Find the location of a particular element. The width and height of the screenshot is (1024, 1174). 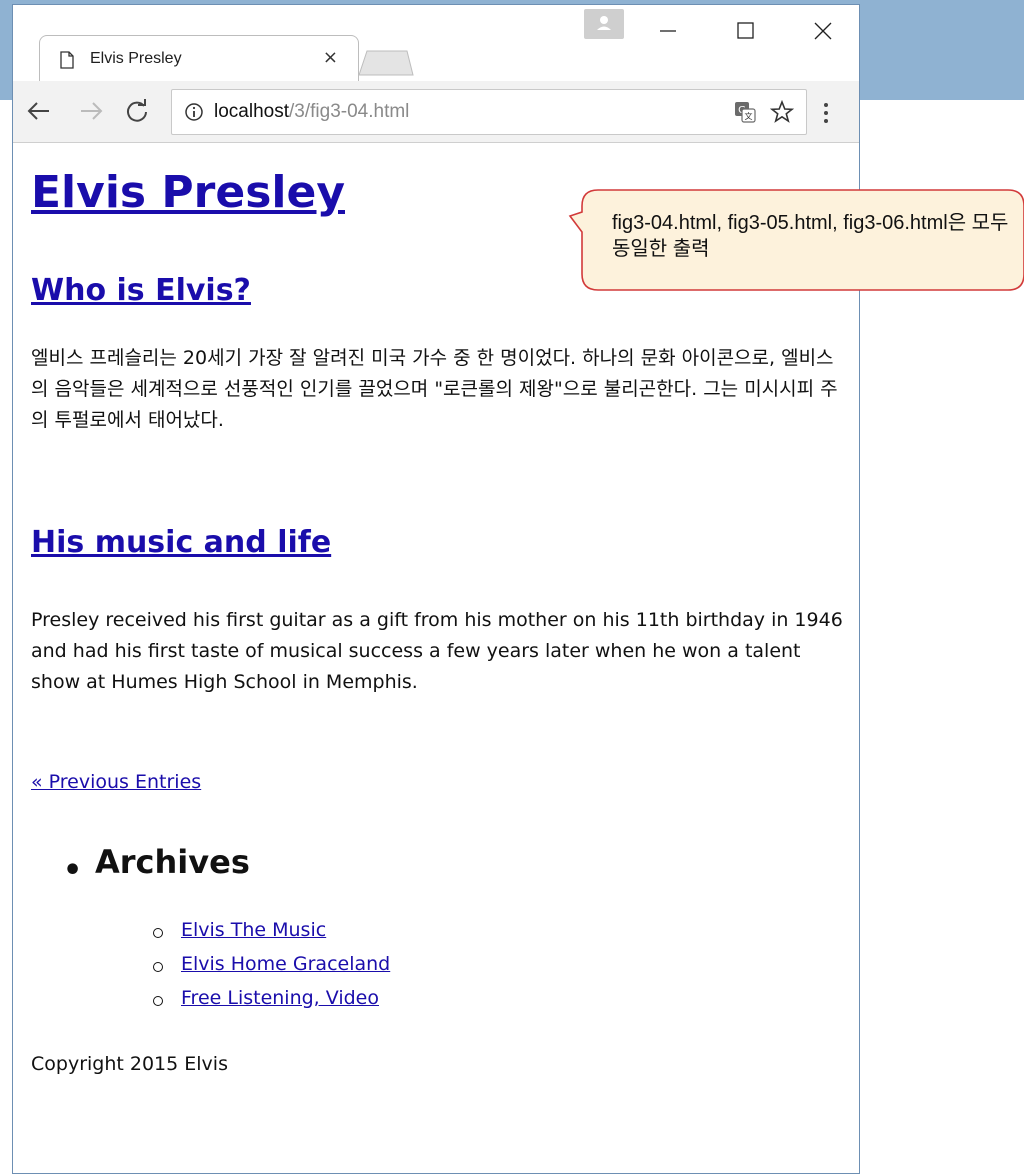

svg-text: 文 is located at coordinates (749, 116).